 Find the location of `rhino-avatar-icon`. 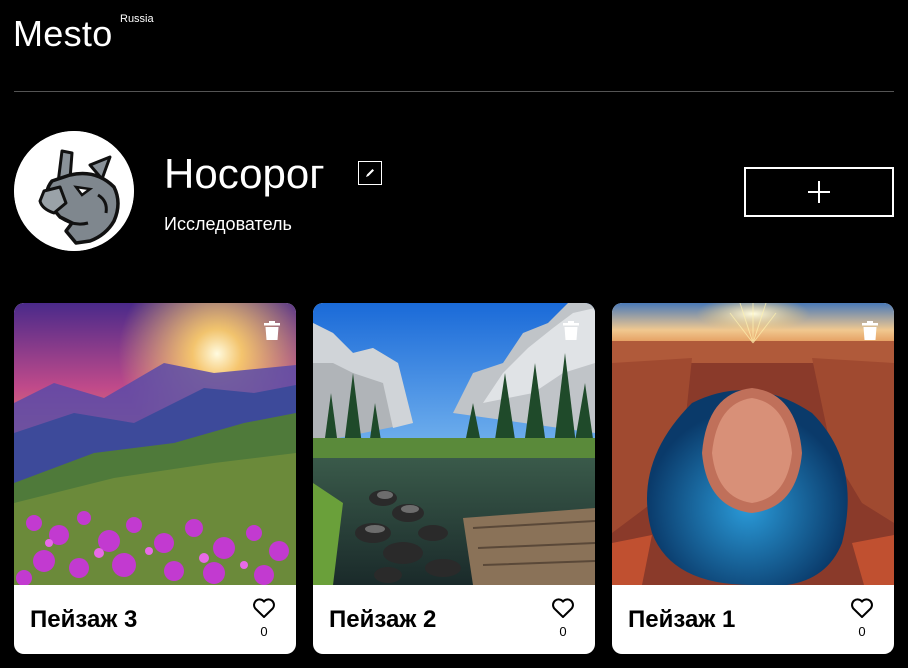

rhino-avatar-icon is located at coordinates (74, 191).